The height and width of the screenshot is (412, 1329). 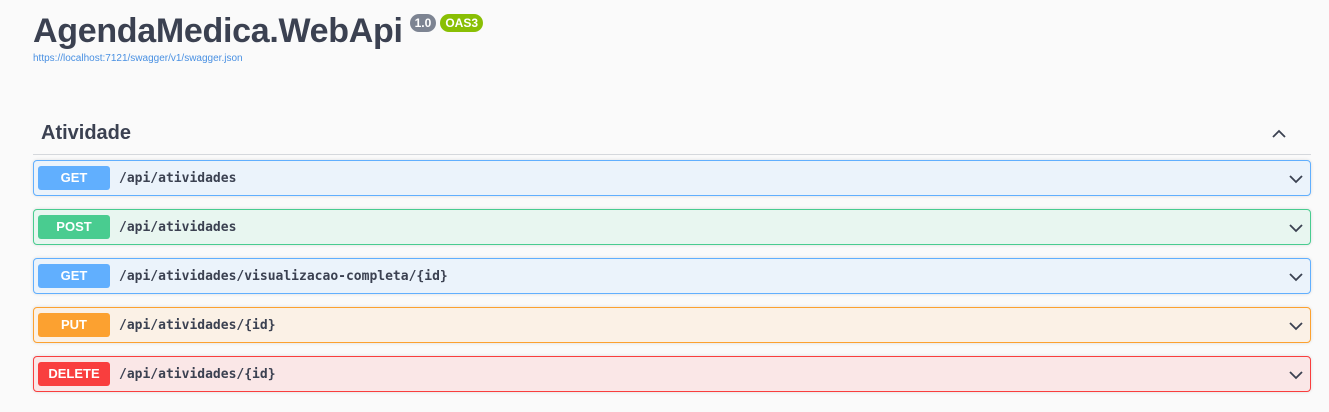 I want to click on api-title: AgendaMedica.WebApi, so click(x=218, y=31).